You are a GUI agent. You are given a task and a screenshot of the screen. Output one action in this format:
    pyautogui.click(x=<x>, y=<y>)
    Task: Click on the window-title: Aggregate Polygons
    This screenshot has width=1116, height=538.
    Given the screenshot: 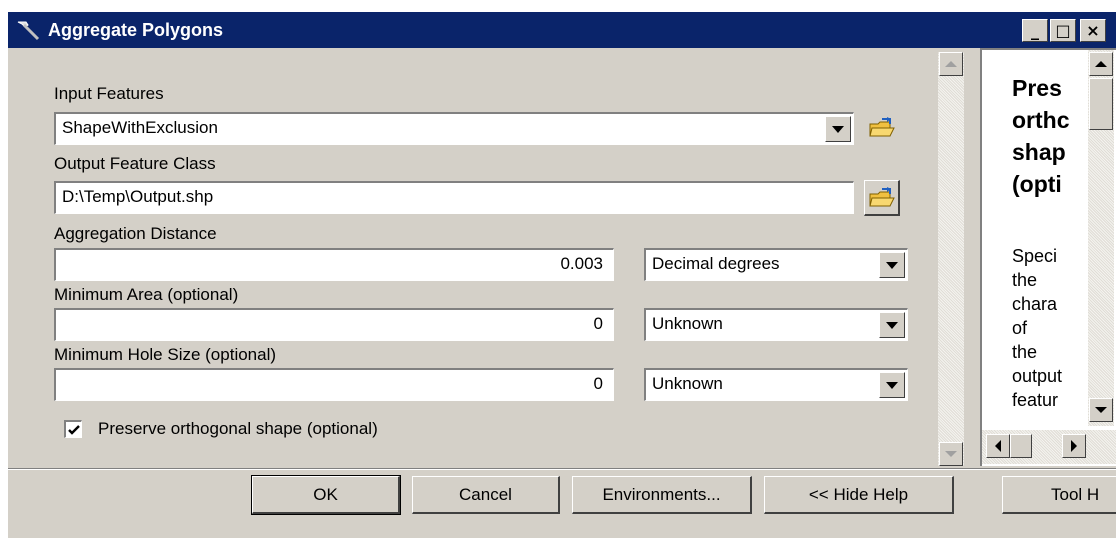 What is the action you would take?
    pyautogui.click(x=136, y=30)
    